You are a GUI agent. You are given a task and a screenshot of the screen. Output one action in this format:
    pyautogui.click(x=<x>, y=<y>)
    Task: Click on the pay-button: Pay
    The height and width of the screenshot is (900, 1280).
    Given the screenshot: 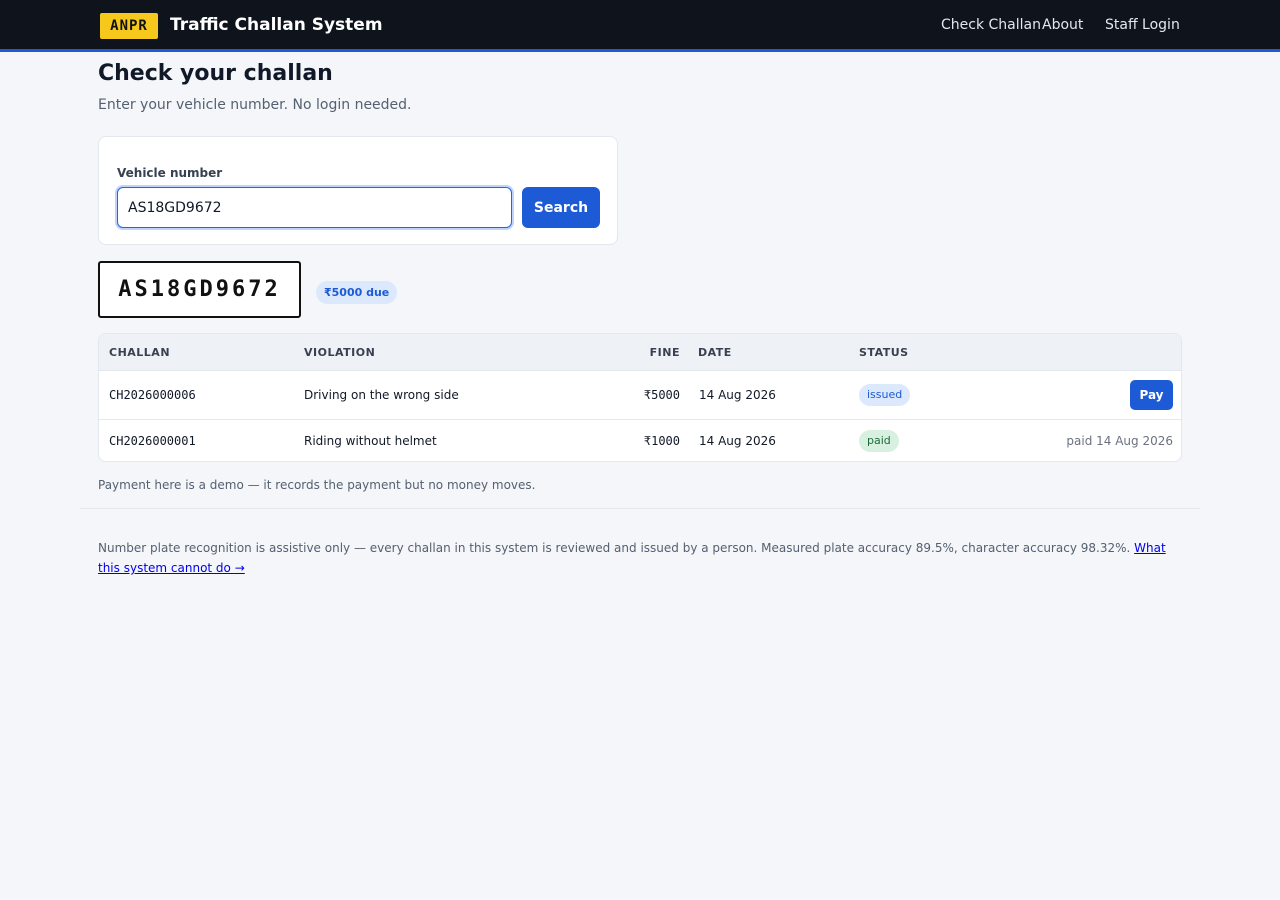 What is the action you would take?
    pyautogui.click(x=1151, y=395)
    